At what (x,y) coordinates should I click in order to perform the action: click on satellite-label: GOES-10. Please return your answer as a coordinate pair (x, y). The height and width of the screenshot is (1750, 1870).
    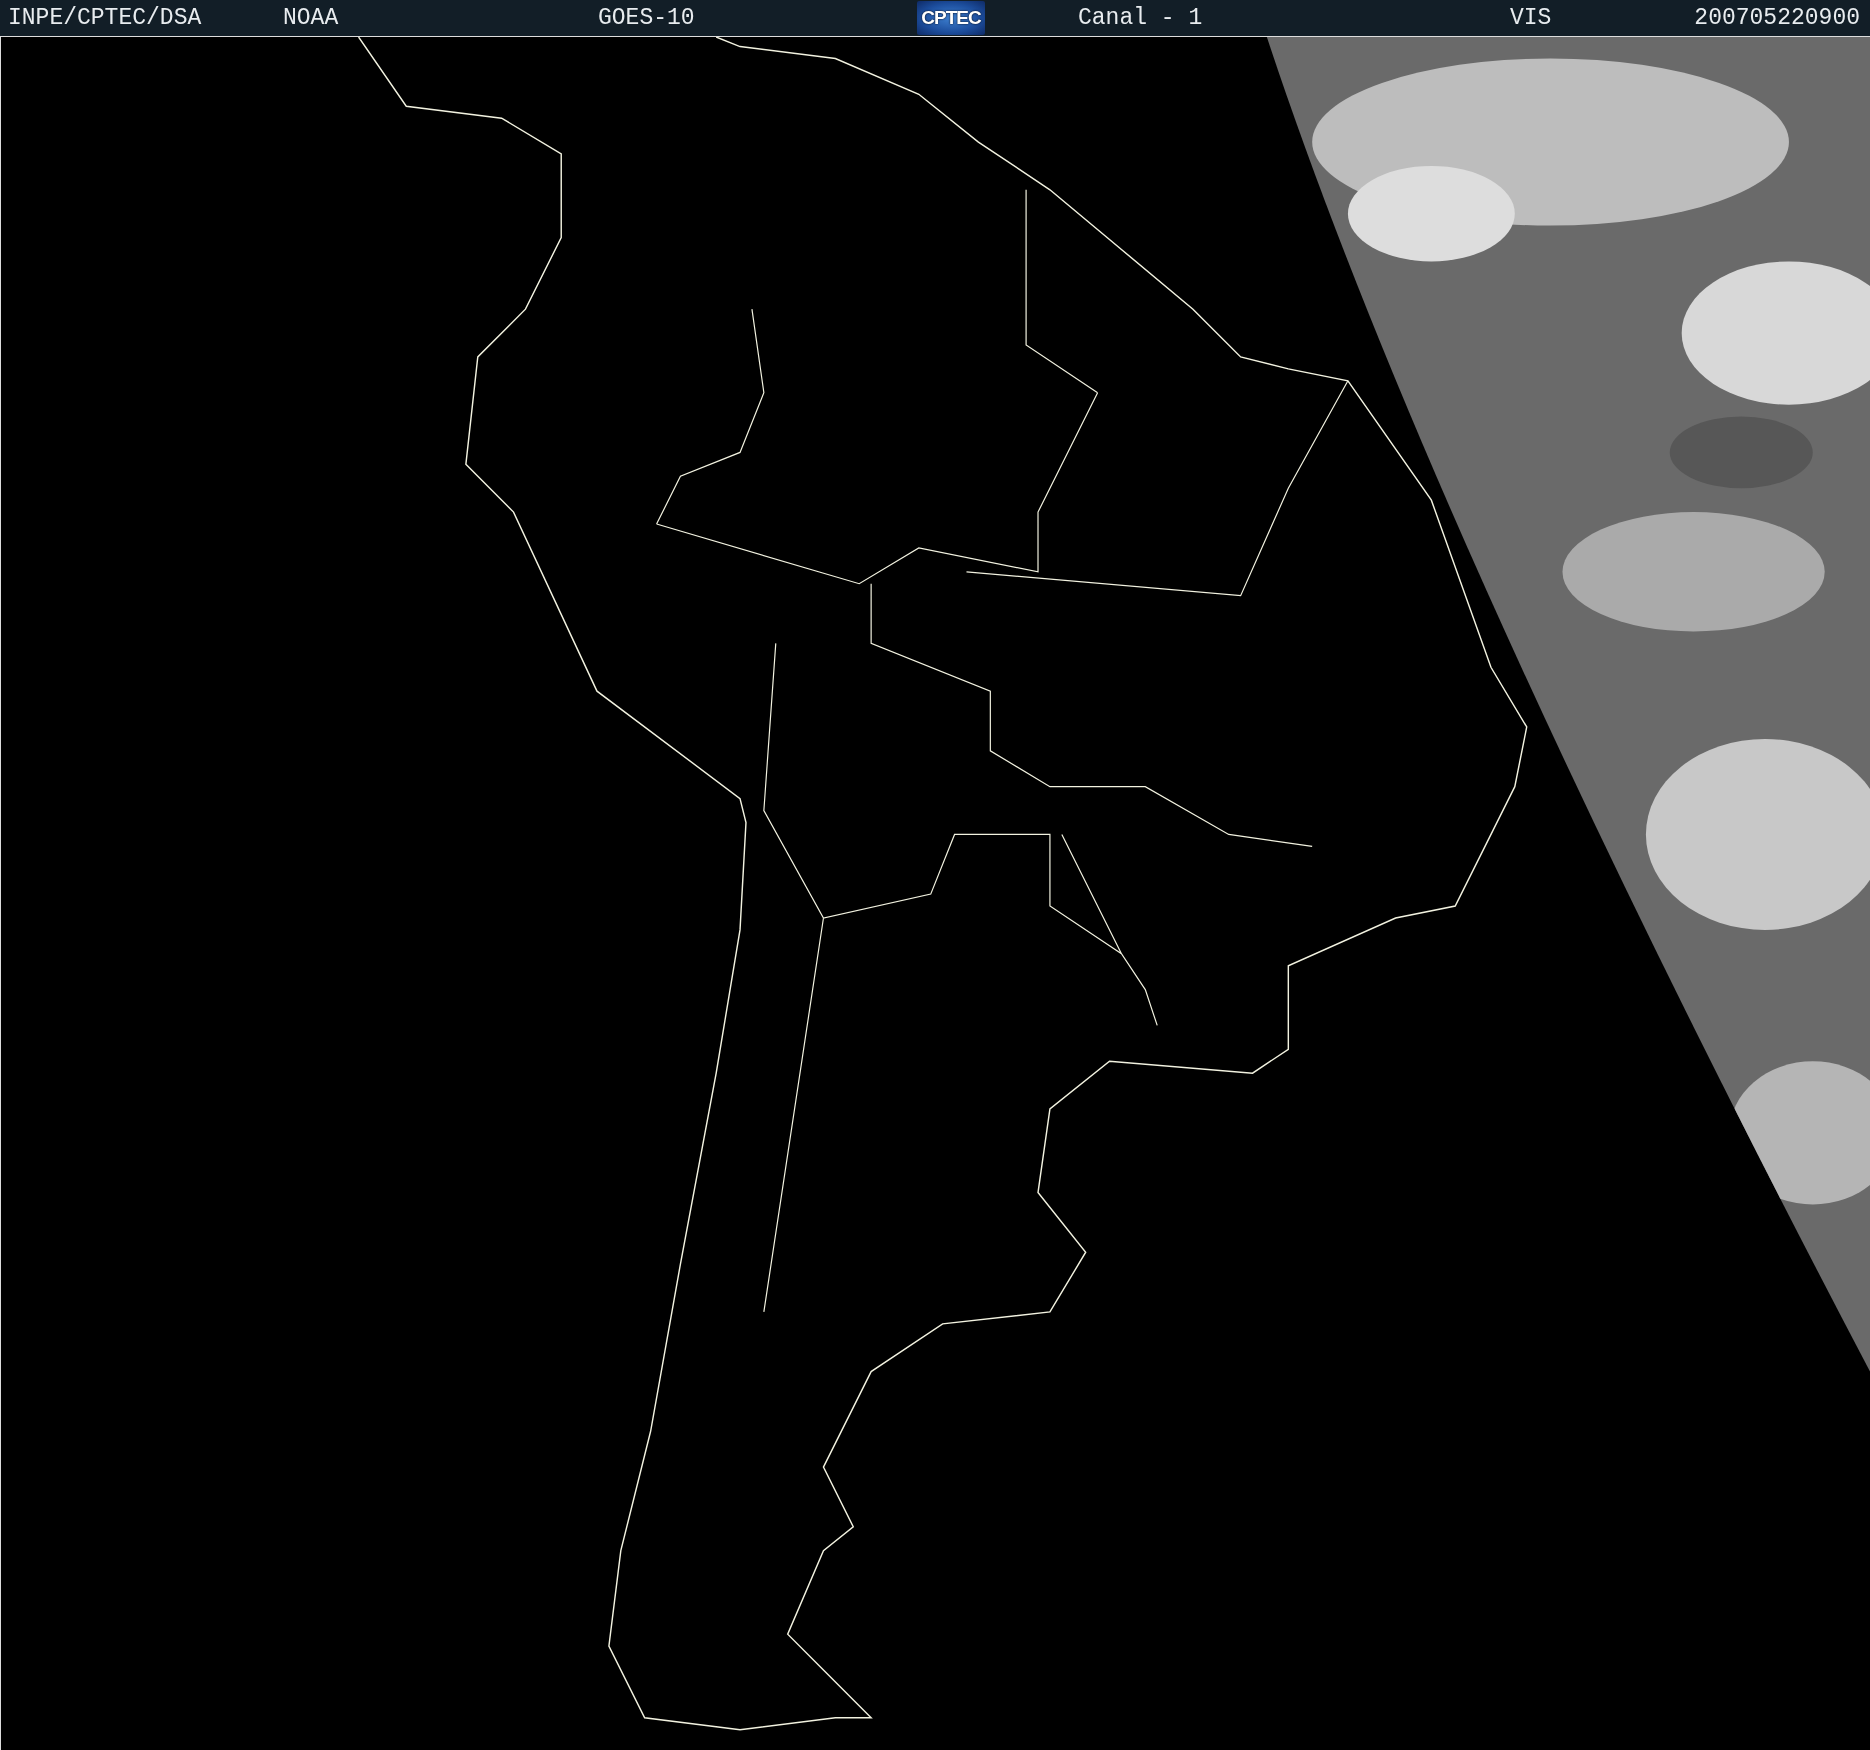
    Looking at the image, I should click on (646, 18).